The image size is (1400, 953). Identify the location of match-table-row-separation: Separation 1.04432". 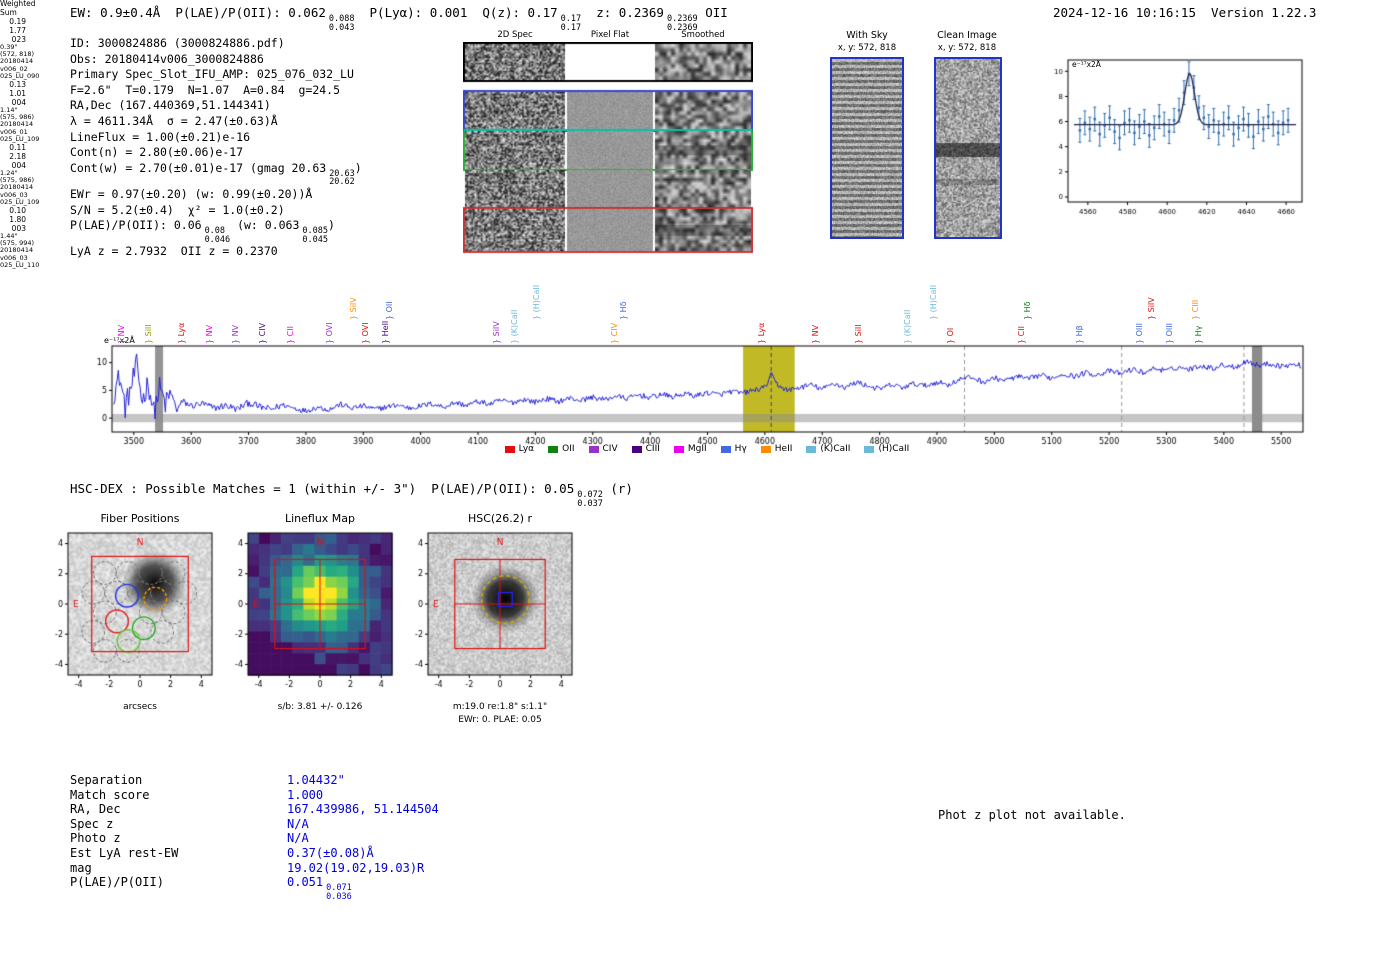
(310, 780).